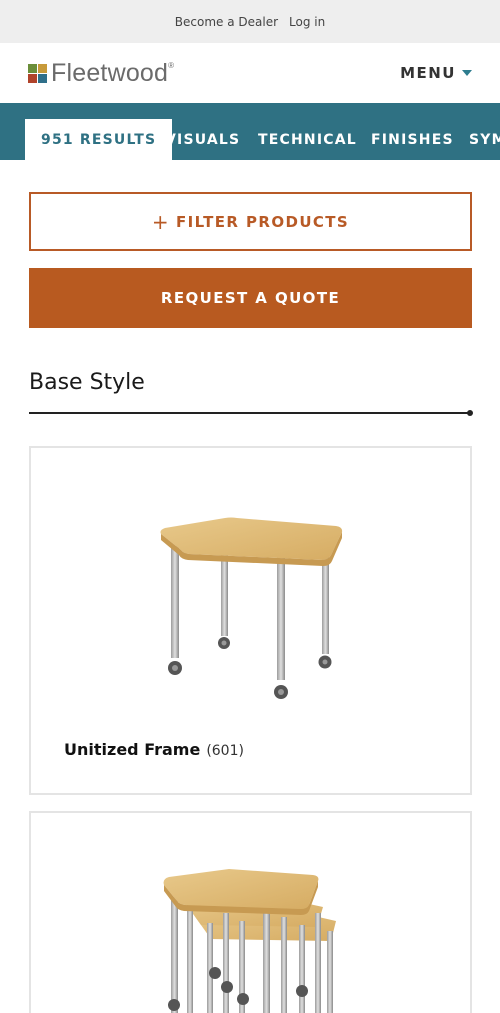 Image resolution: width=500 pixels, height=1013 pixels. I want to click on plus-icon: +, so click(161, 221).